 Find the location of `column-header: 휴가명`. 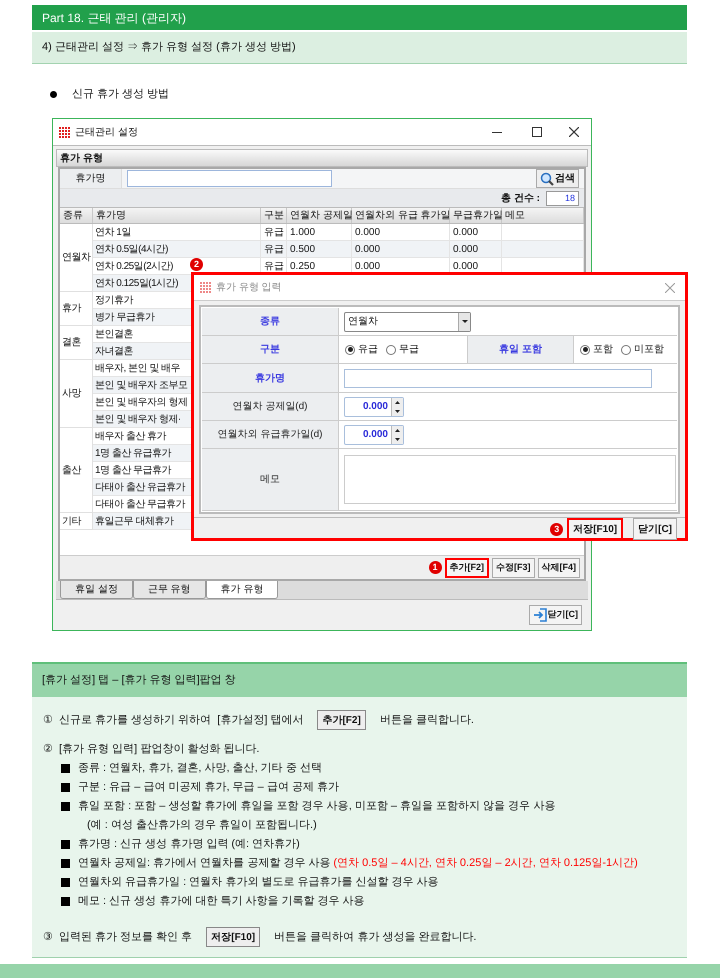

column-header: 휴가명 is located at coordinates (177, 215).